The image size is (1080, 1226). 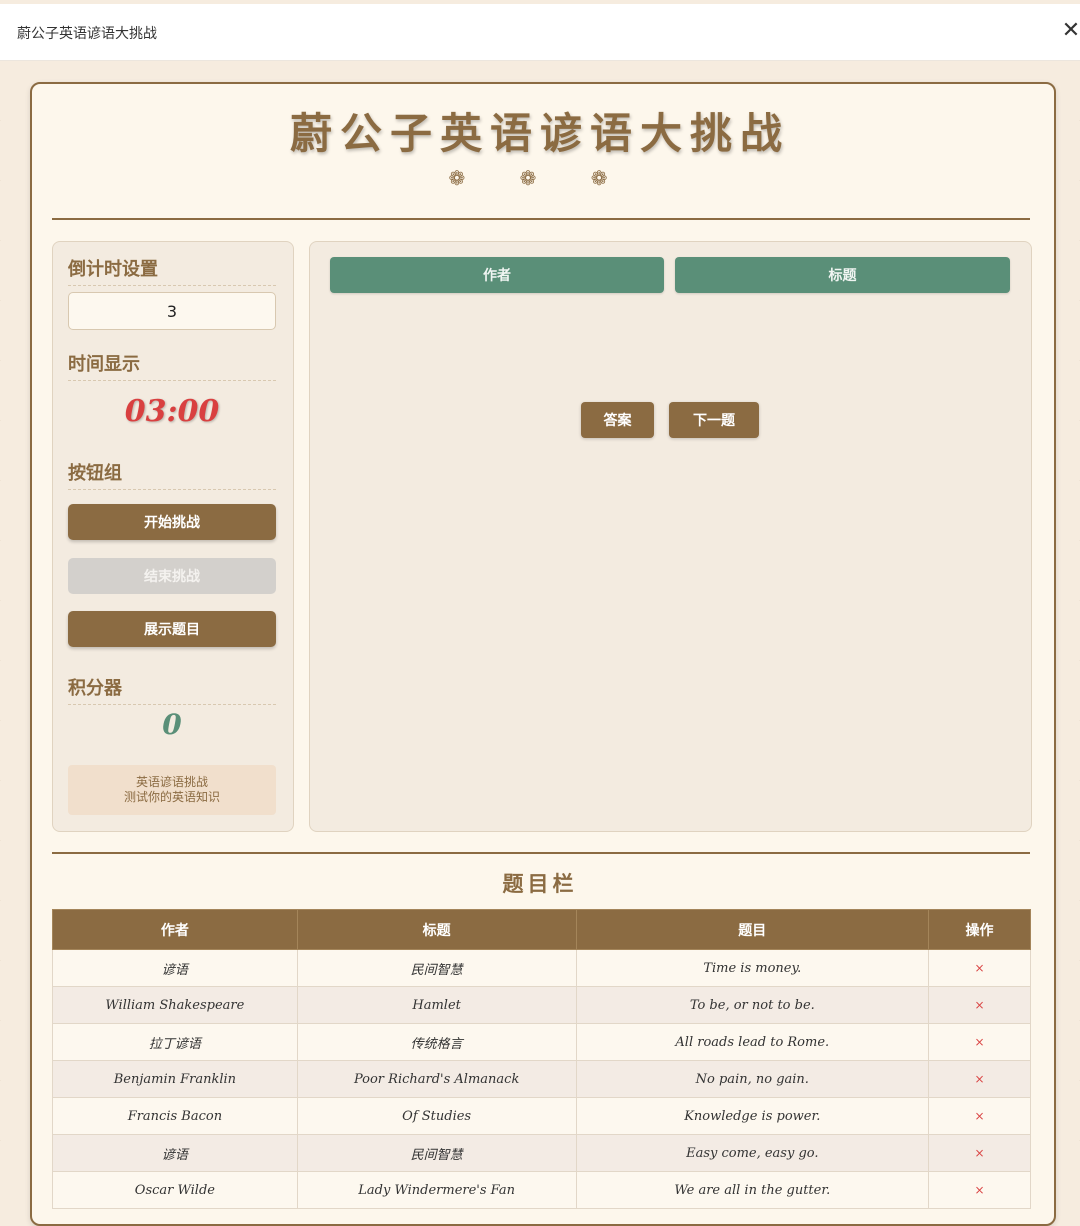 What do you see at coordinates (175, 1116) in the screenshot?
I see `author-cell: Francis Bacon` at bounding box center [175, 1116].